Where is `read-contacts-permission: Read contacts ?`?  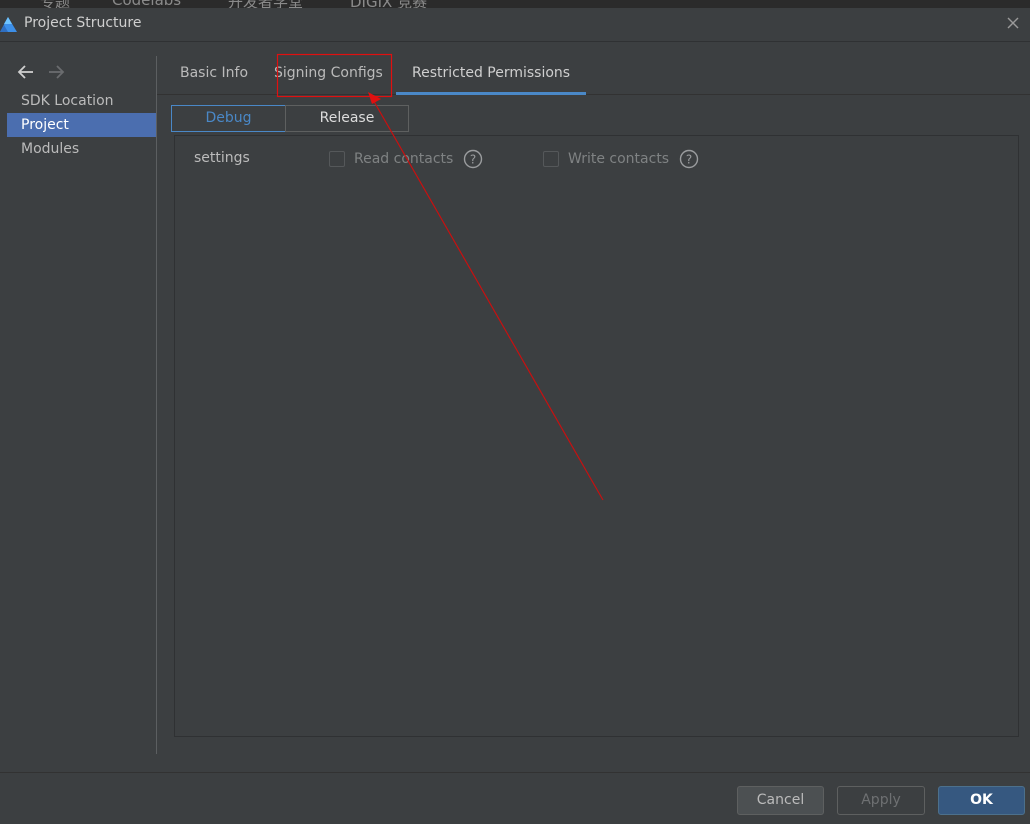
read-contacts-permission: Read contacts ? is located at coordinates (406, 159).